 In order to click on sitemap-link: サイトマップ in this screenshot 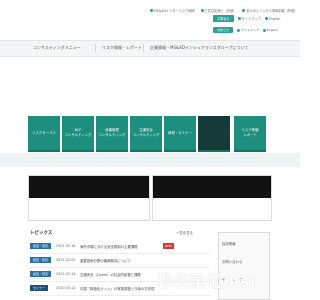, I will do `click(249, 18)`.